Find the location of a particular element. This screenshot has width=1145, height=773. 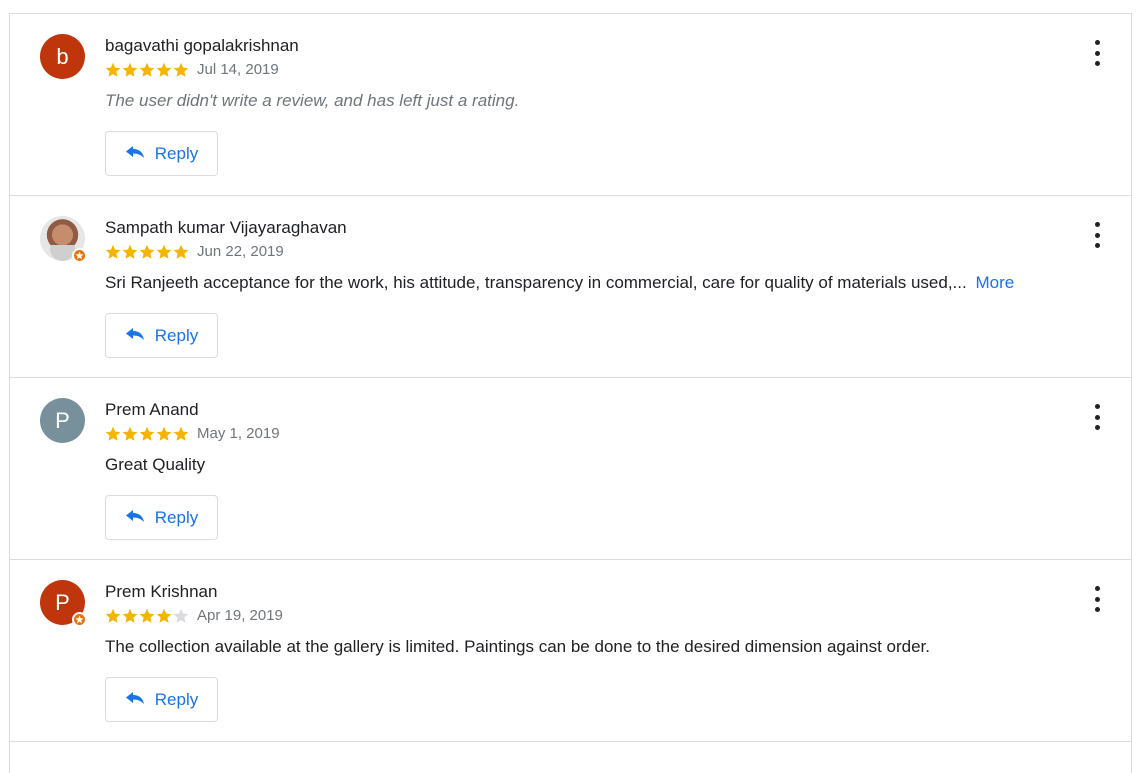

review-meta: Jul 14, 2019 is located at coordinates (192, 69).